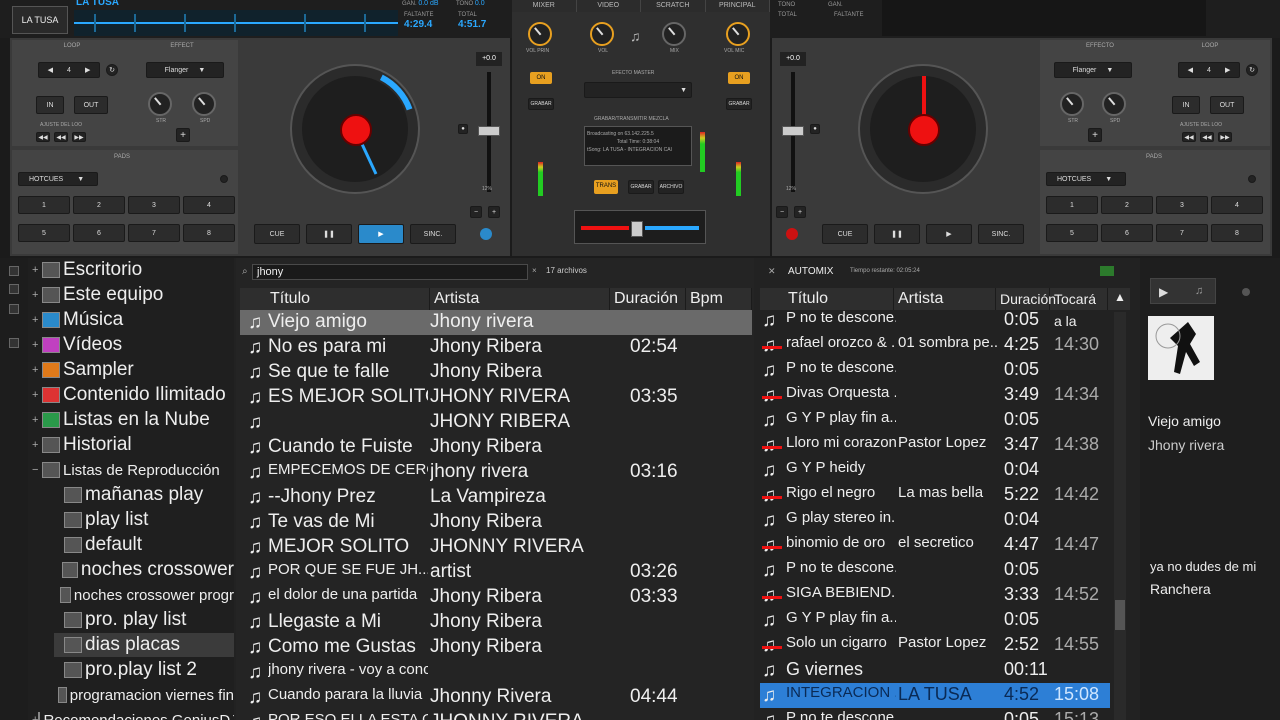 This screenshot has height=720, width=1280. What do you see at coordinates (520, 299) in the screenshot?
I see `column-artist: Artista` at bounding box center [520, 299].